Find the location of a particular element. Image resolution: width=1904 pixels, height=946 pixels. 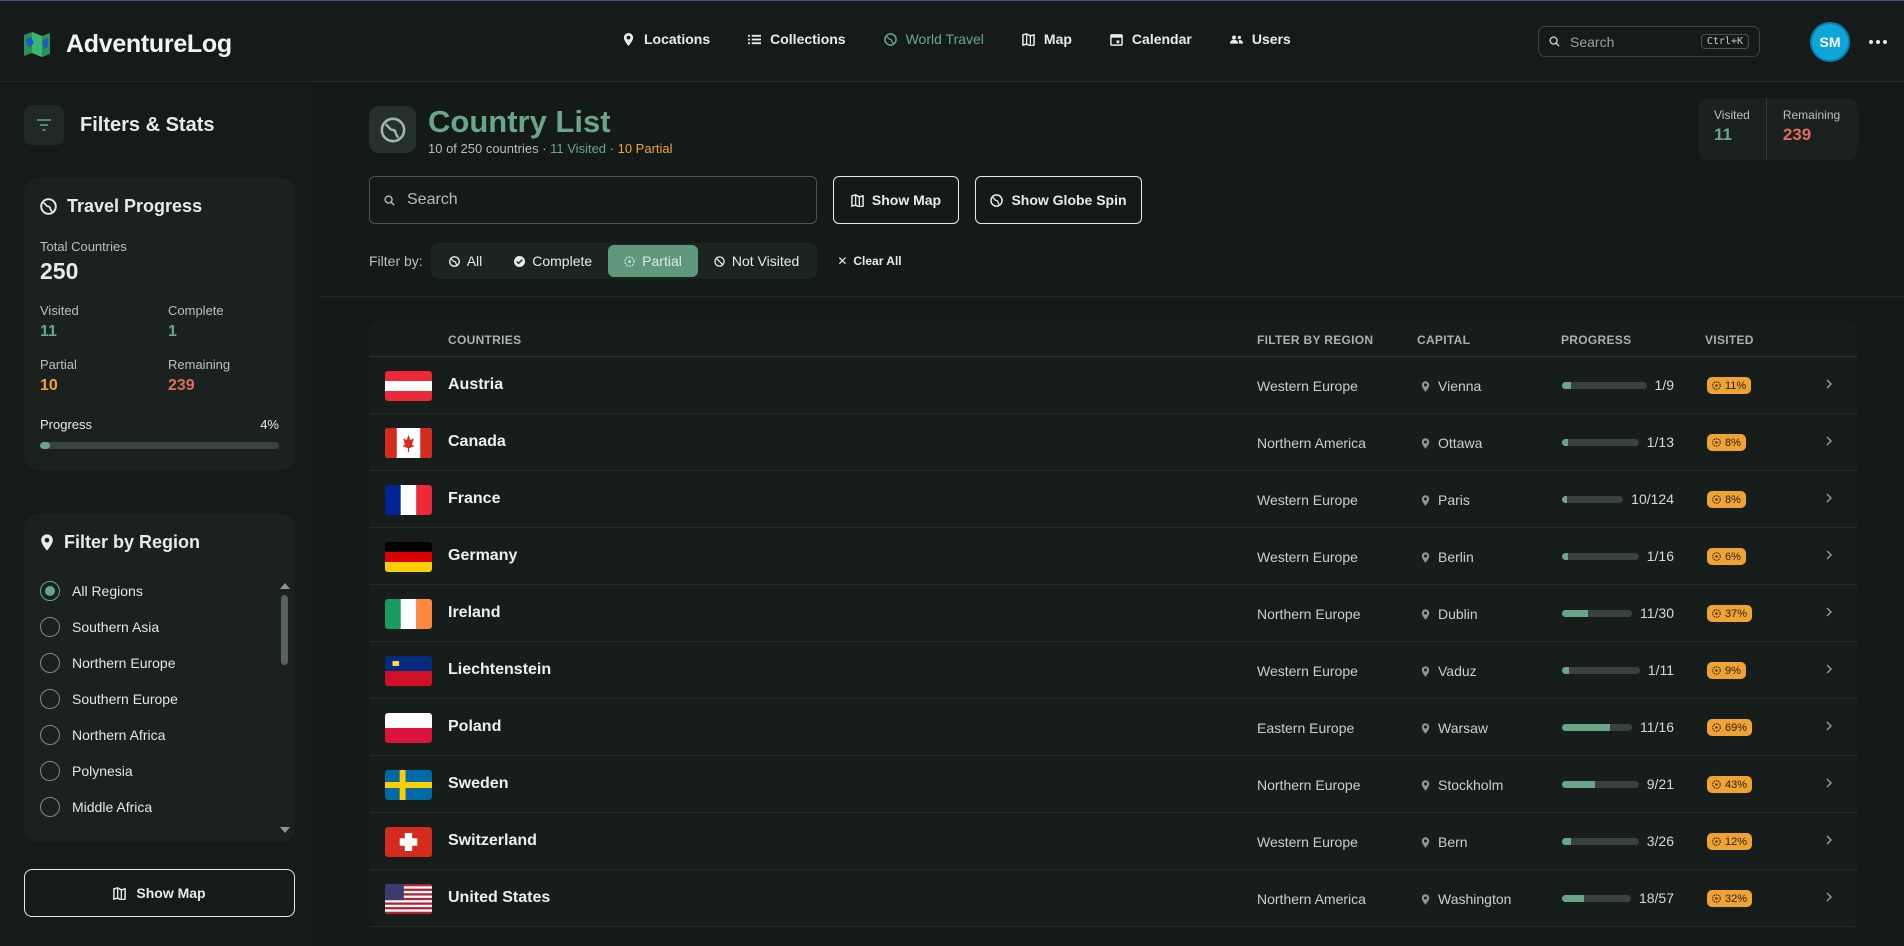

clear-all-button: ✕ Clear All is located at coordinates (869, 261).